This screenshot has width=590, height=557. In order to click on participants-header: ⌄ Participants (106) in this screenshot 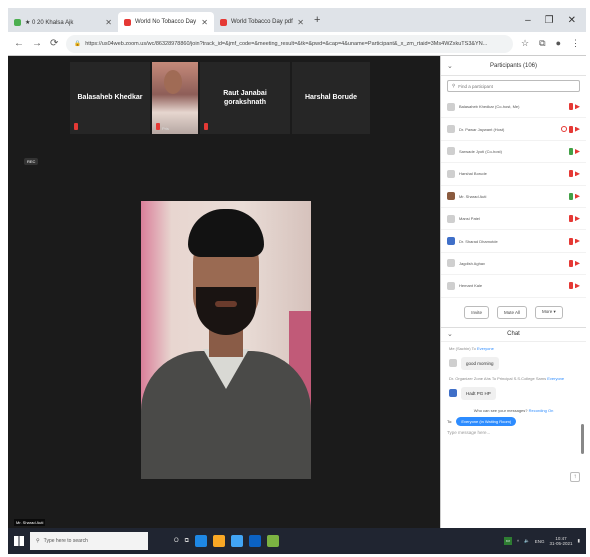, I will do `click(513, 66)`.